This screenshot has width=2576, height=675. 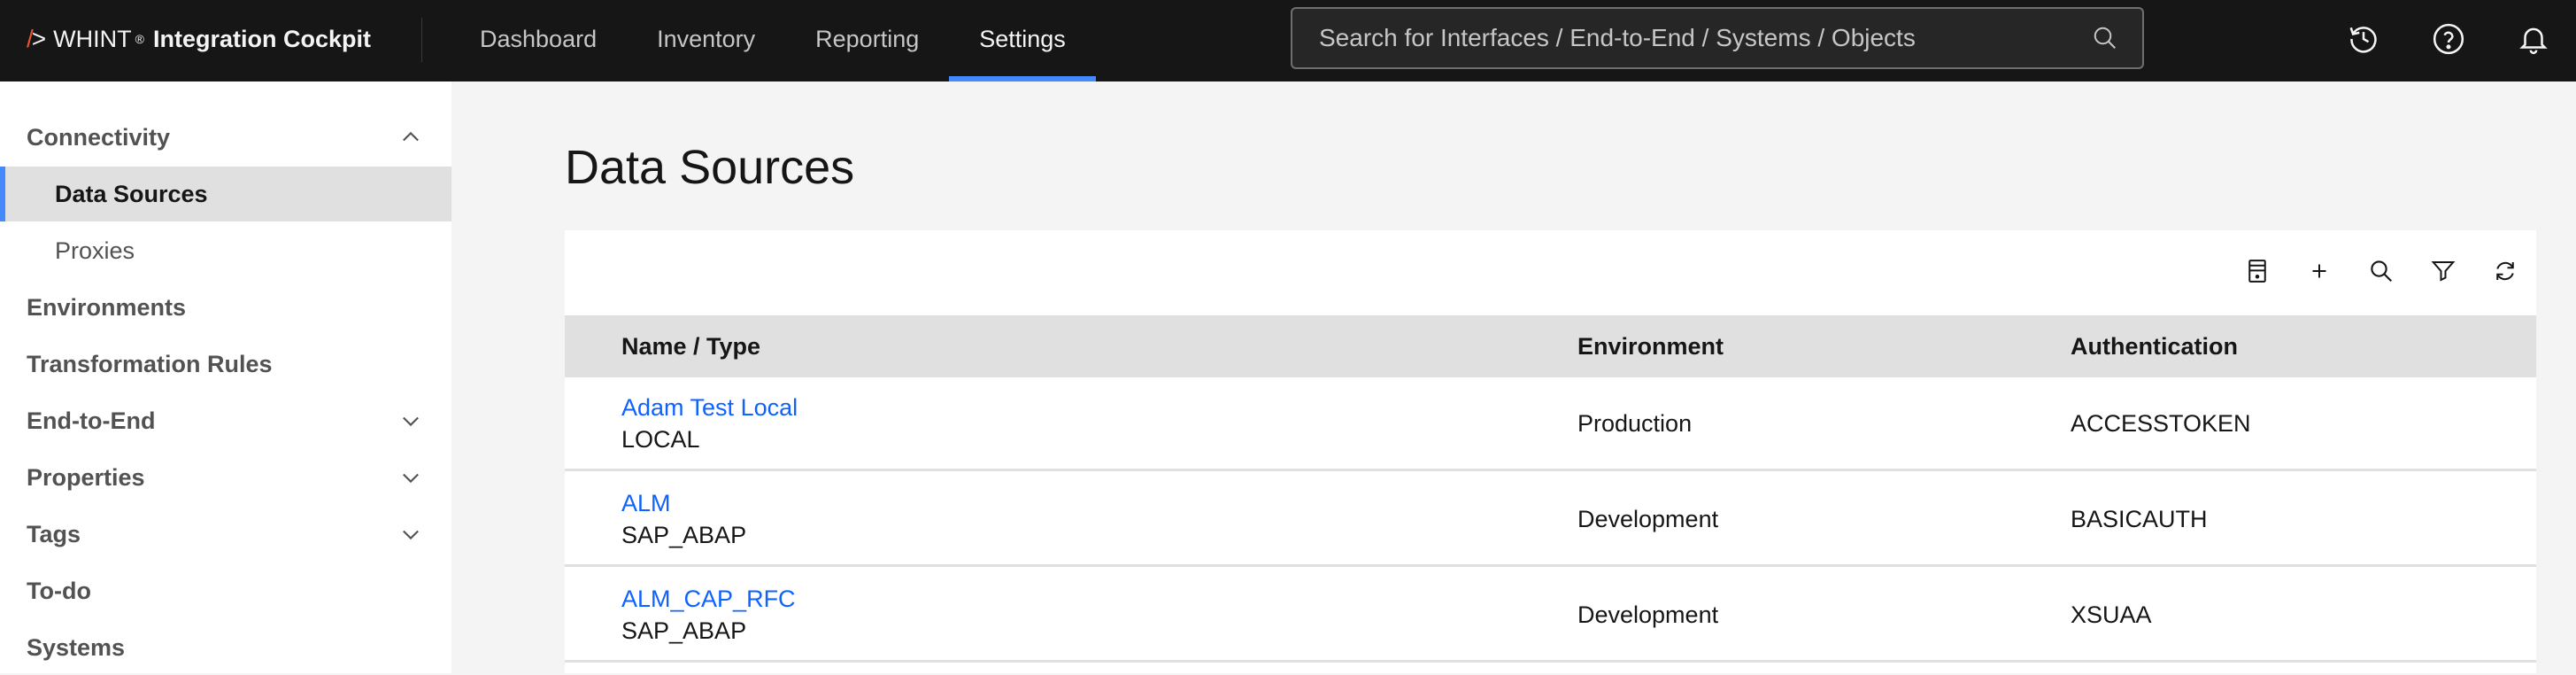 What do you see at coordinates (76, 647) in the screenshot?
I see `sidebar-item-label: Systems` at bounding box center [76, 647].